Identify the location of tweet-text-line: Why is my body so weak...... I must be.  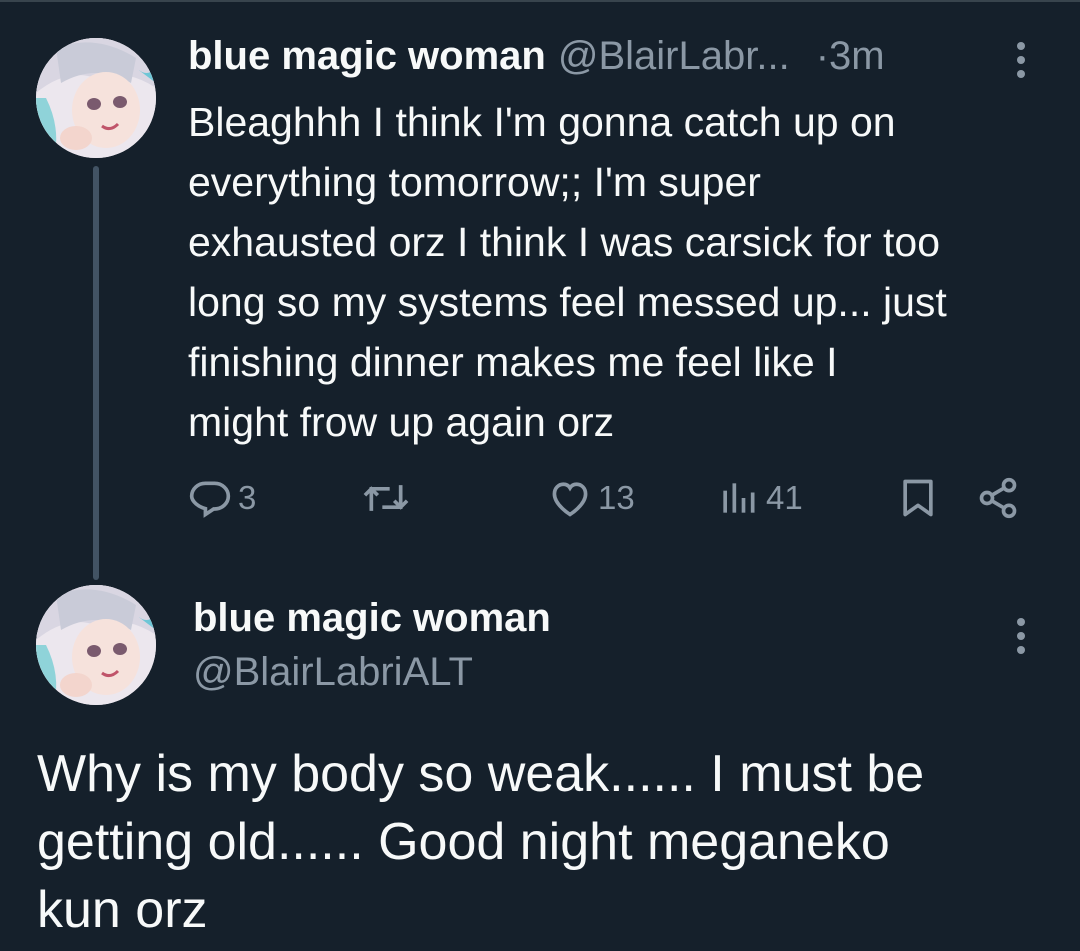
(481, 774).